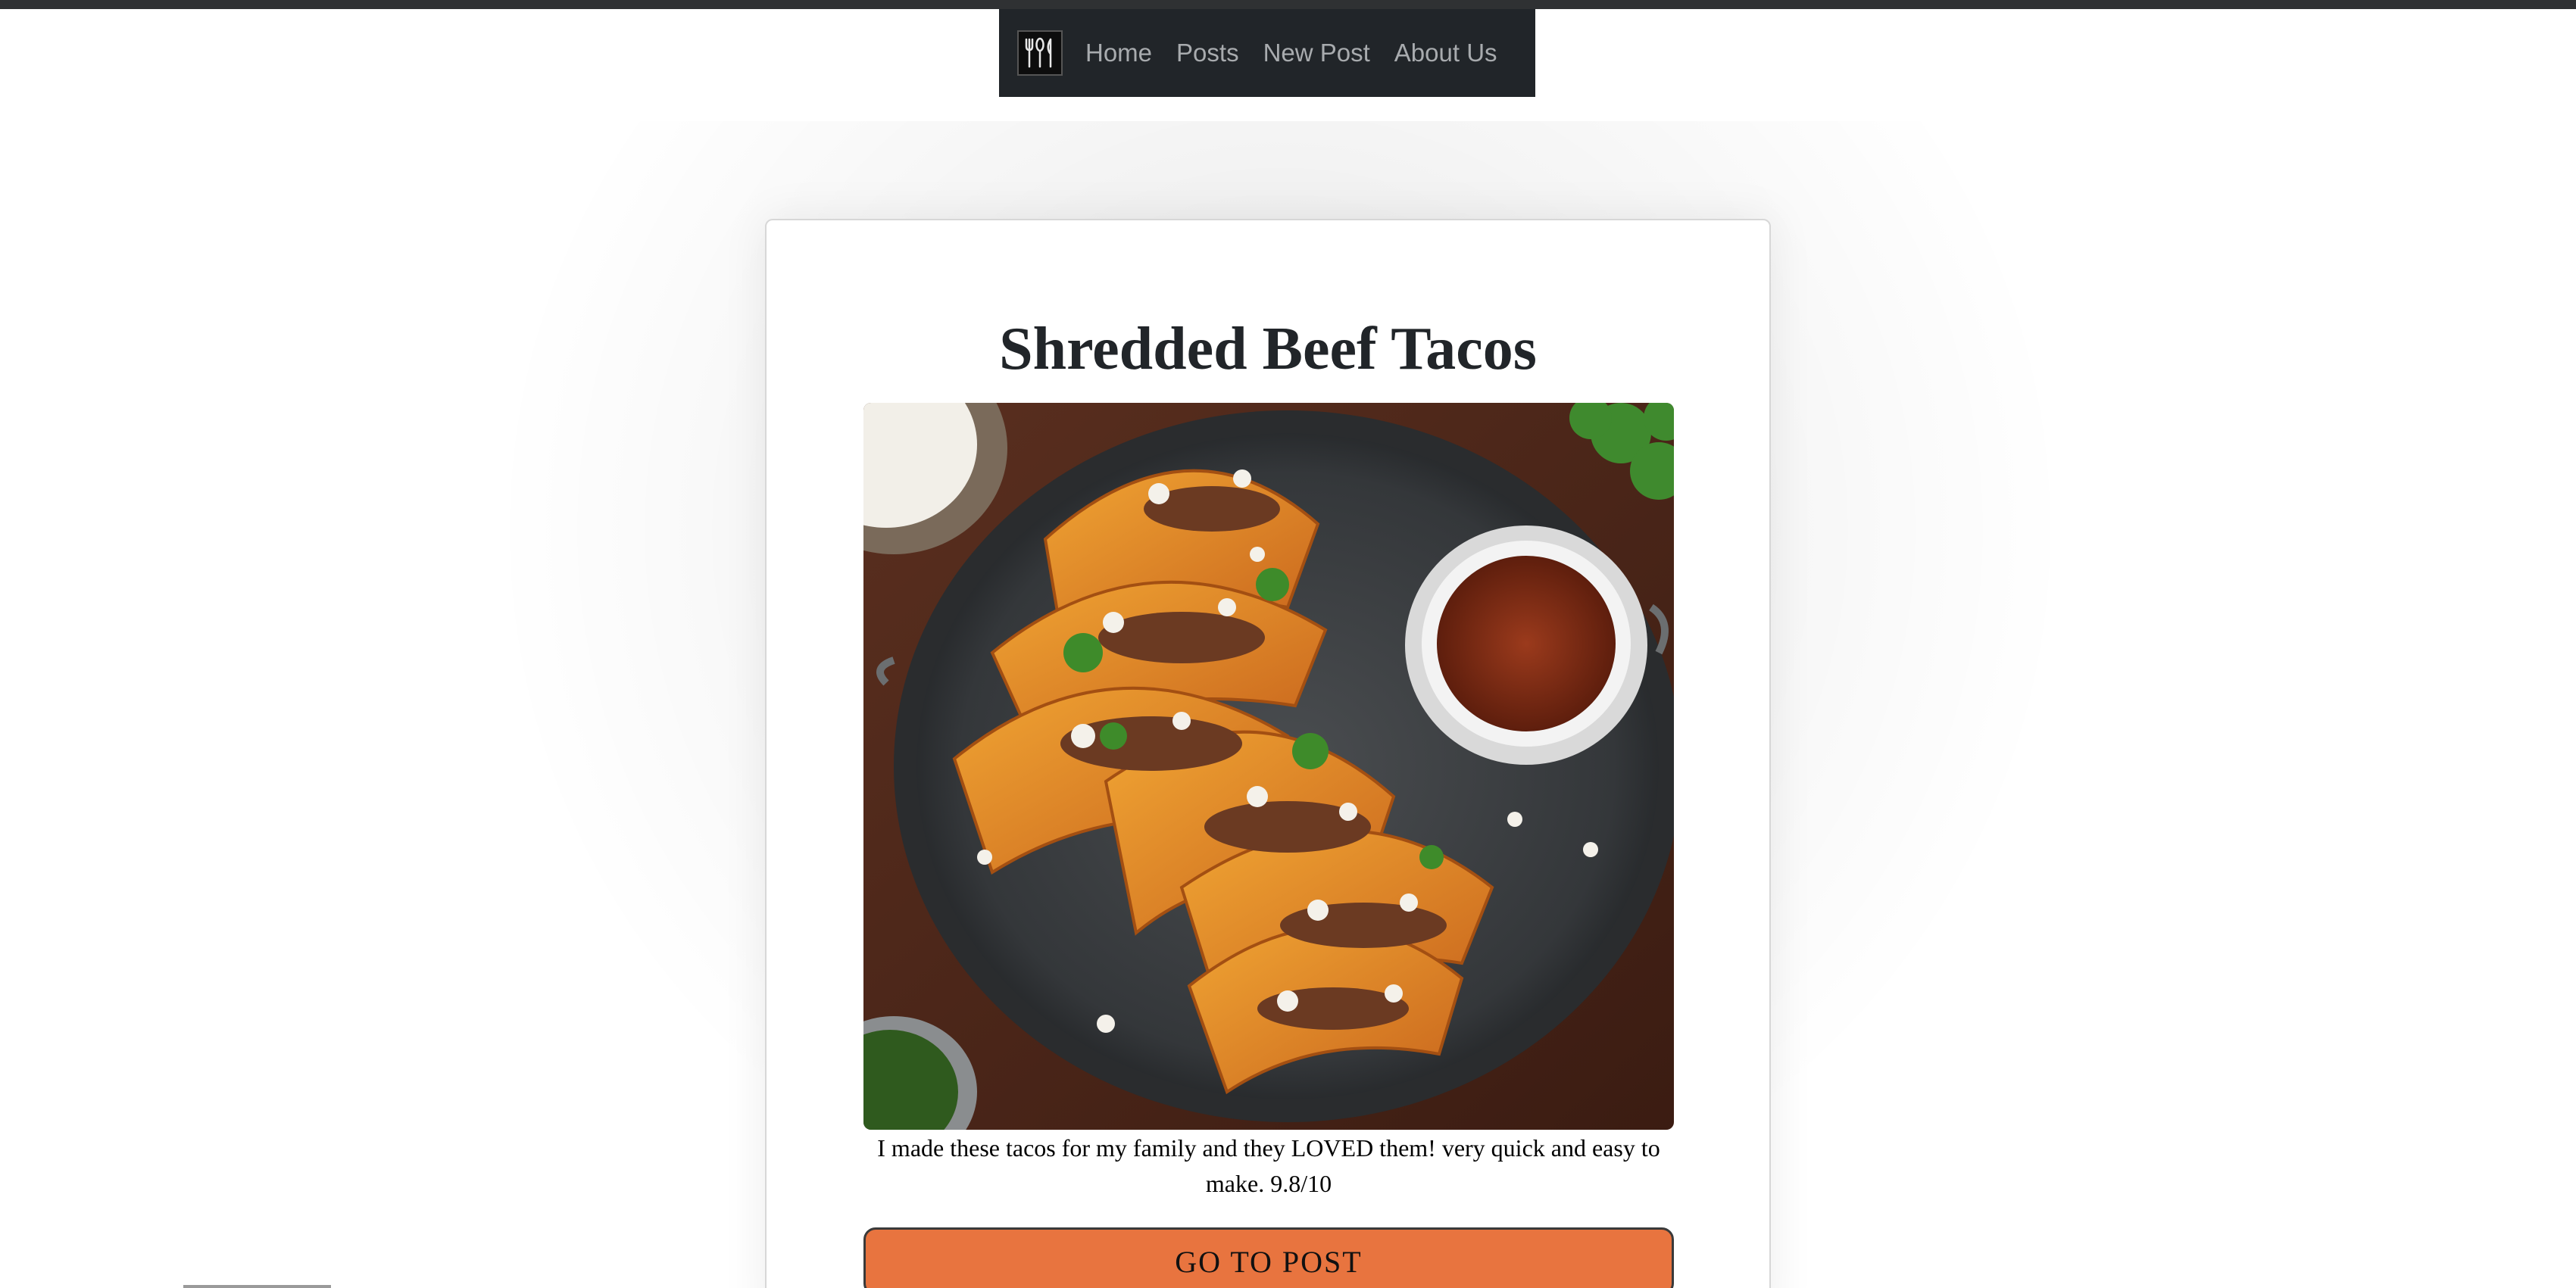  I want to click on utensils-icon, so click(1040, 53).